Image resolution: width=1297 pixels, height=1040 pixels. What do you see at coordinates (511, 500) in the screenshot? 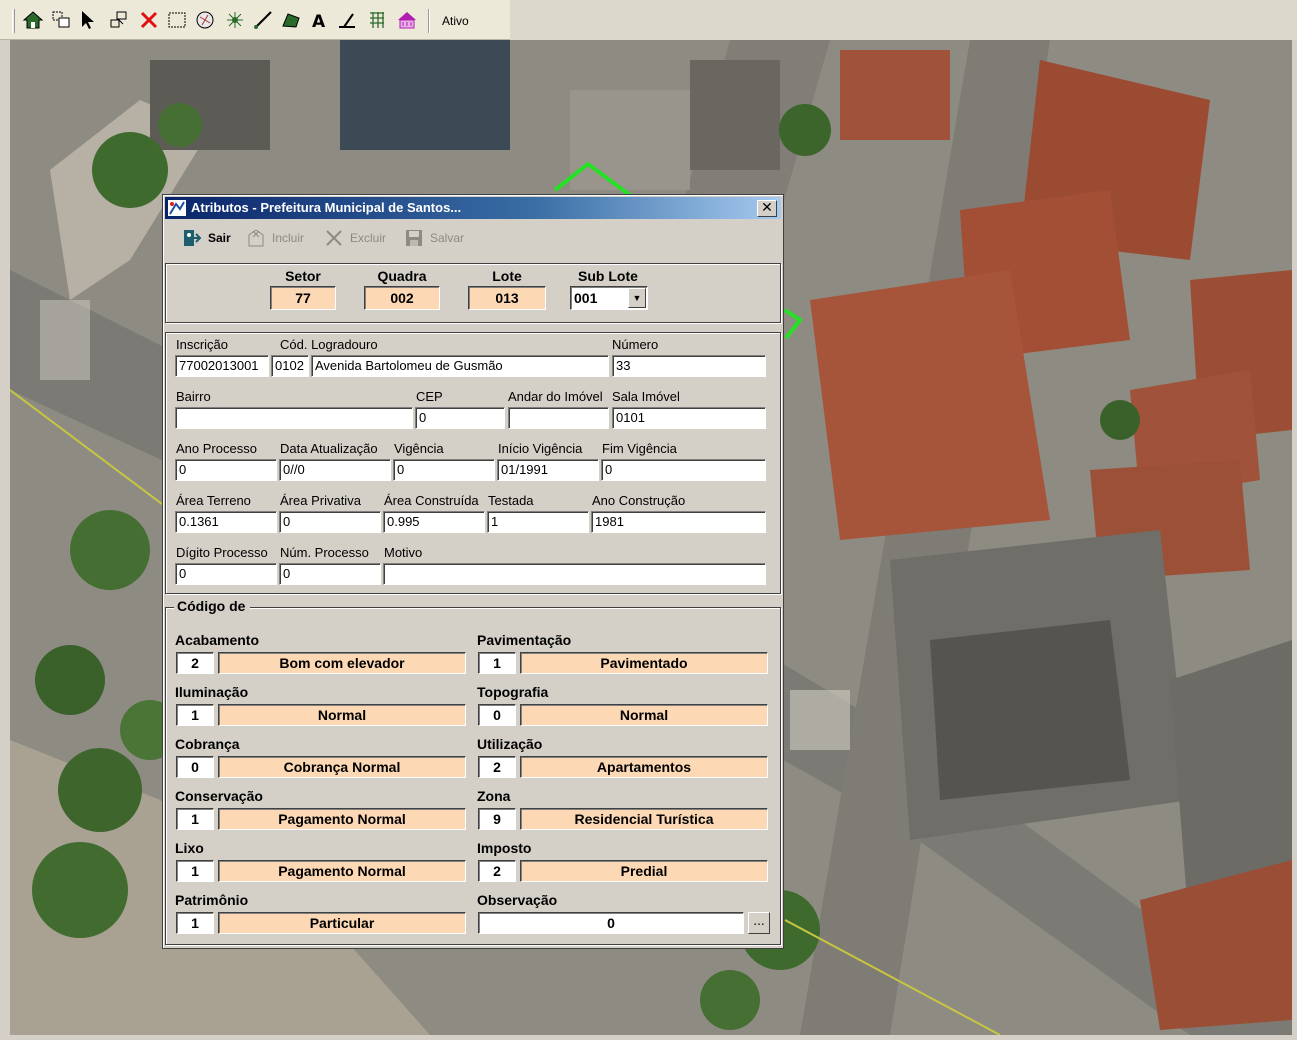
I see `testada-label: Testada` at bounding box center [511, 500].